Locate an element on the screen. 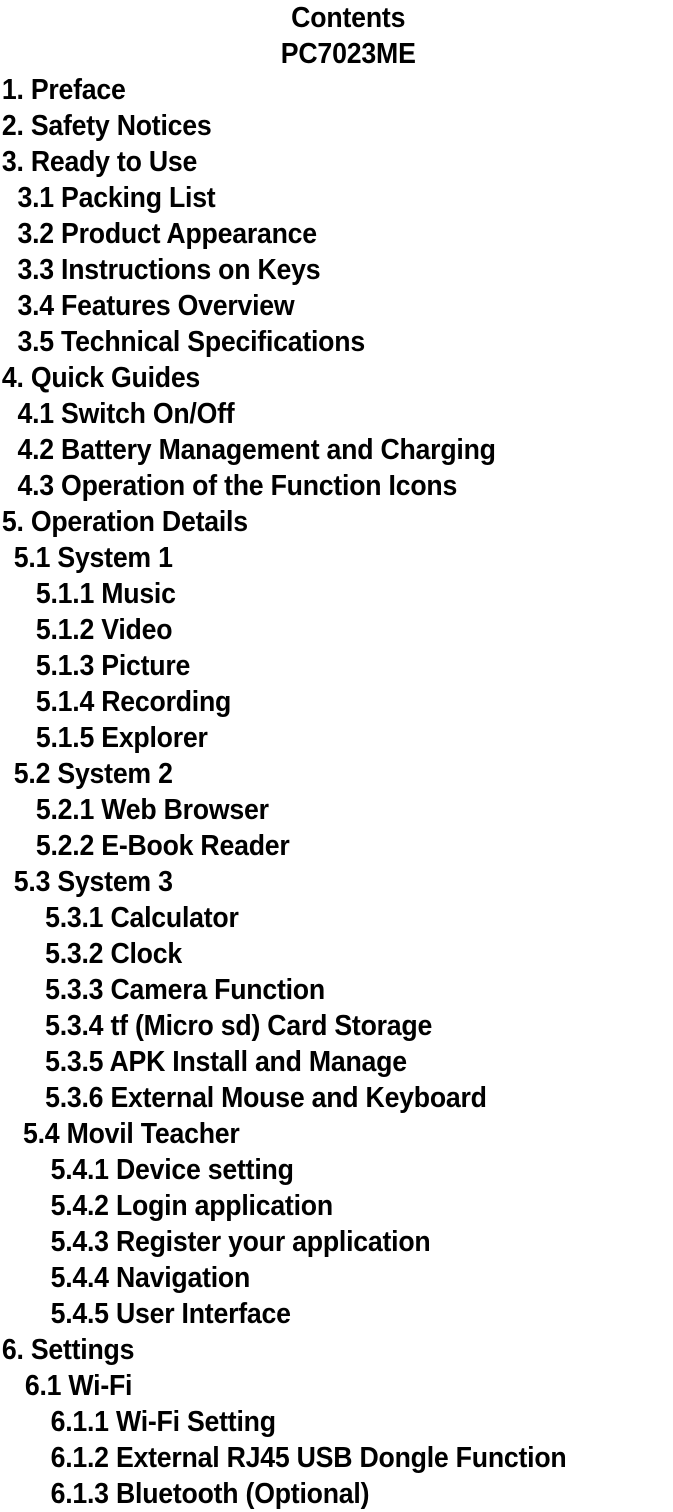 The width and height of the screenshot is (673, 1512). document-model-title: PC7023ME is located at coordinates (348, 54).